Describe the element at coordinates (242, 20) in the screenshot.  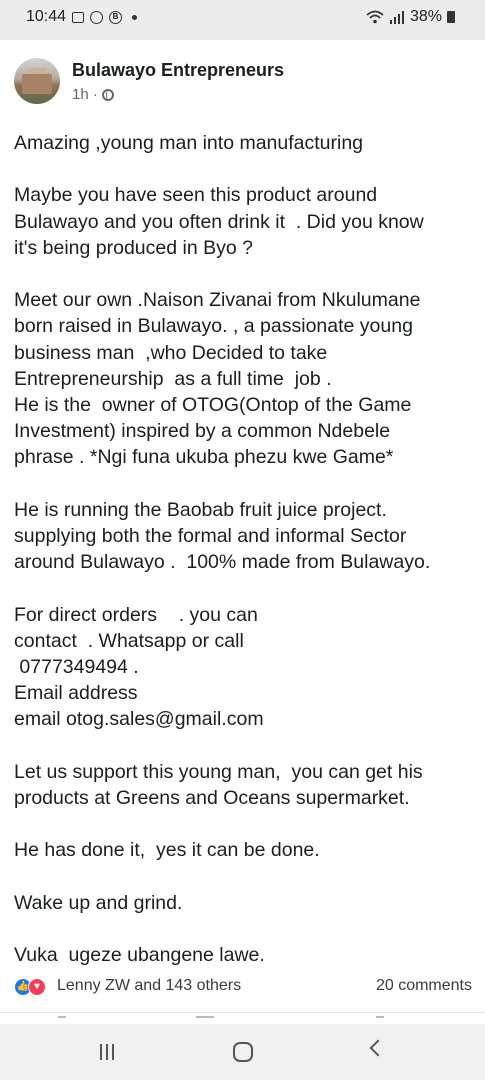
I see `status-bar: 10:44 B 38%` at that location.